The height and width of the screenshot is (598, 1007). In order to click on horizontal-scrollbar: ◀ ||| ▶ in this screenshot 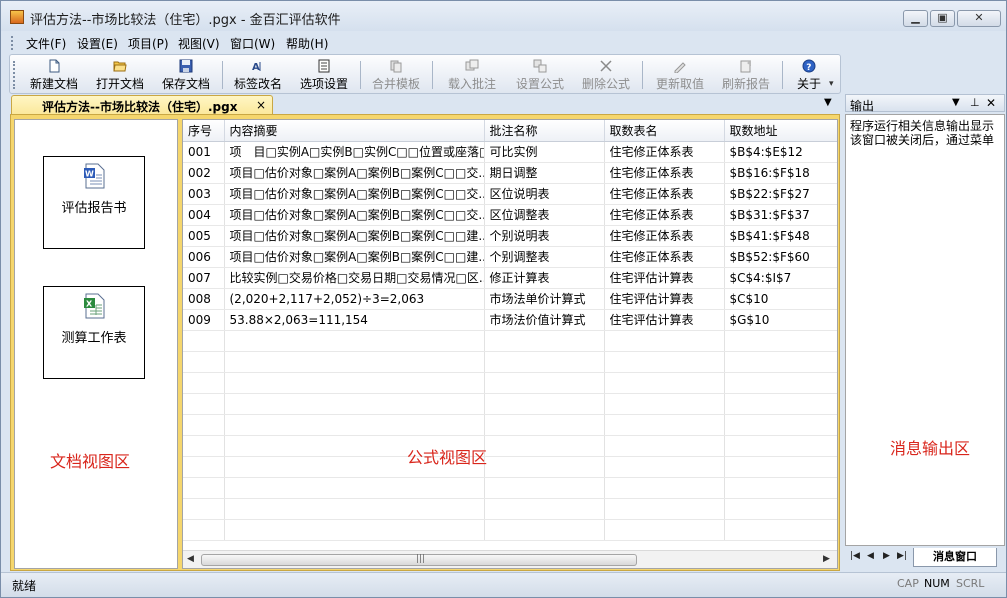, I will do `click(510, 559)`.